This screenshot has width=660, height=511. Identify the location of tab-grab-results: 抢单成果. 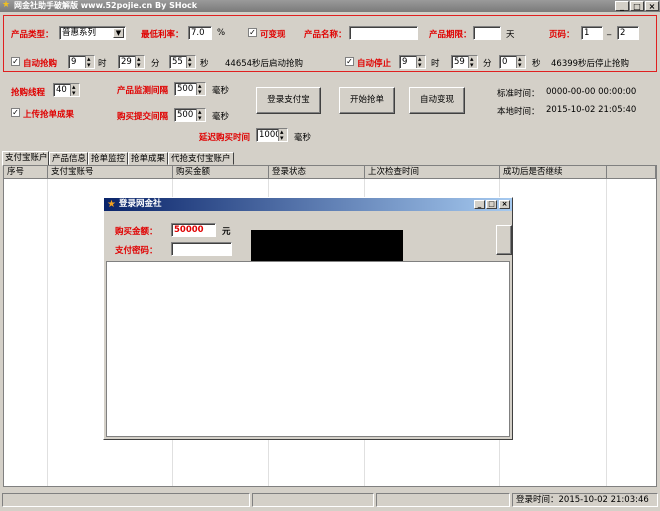
(148, 158).